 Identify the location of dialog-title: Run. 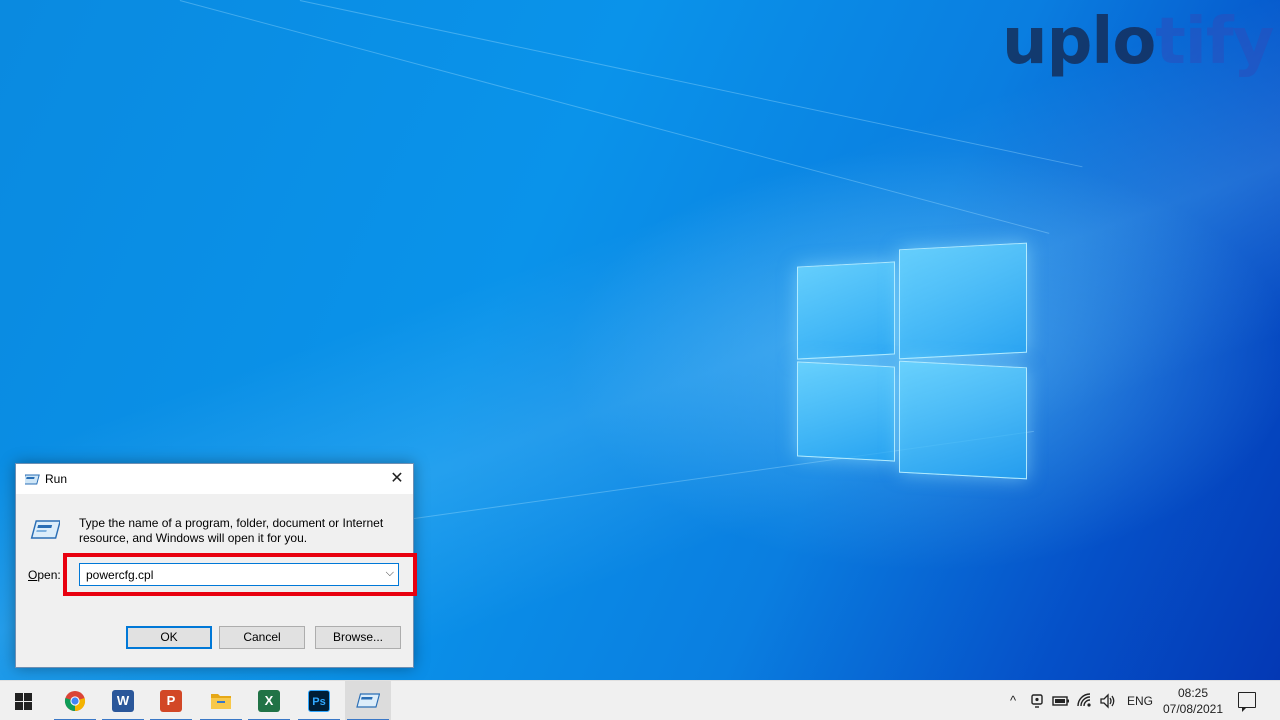
(56, 479).